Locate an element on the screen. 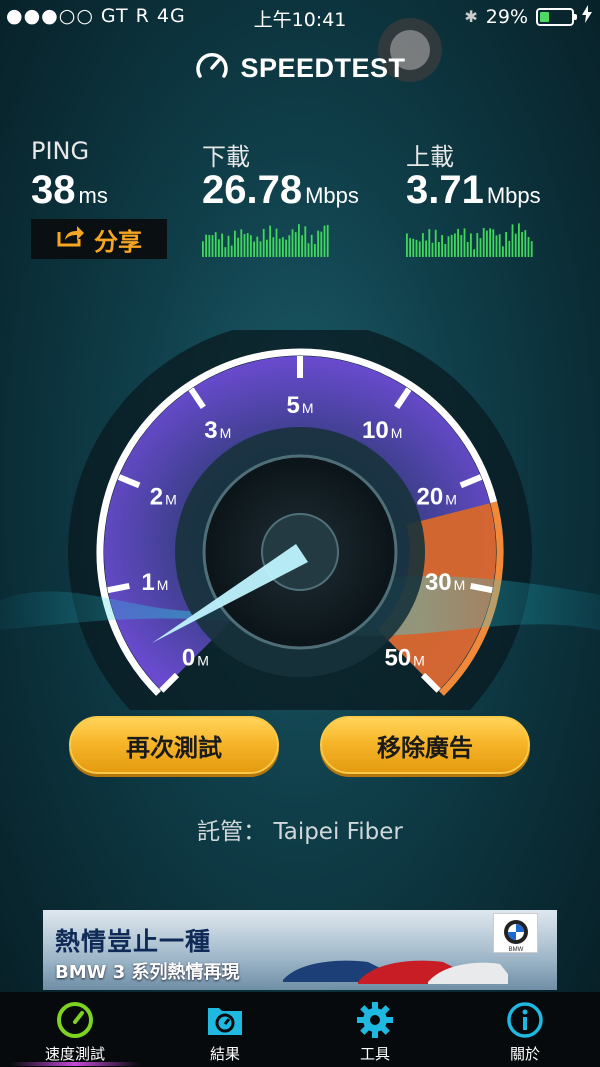 The image size is (600, 1067). download-speed-graph is located at coordinates (265, 240).